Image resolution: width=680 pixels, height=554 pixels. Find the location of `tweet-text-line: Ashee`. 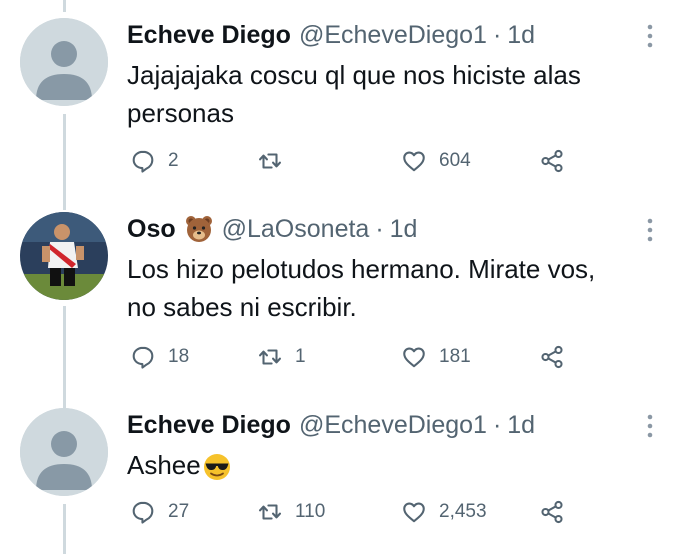

tweet-text-line: Ashee is located at coordinates (387, 465).